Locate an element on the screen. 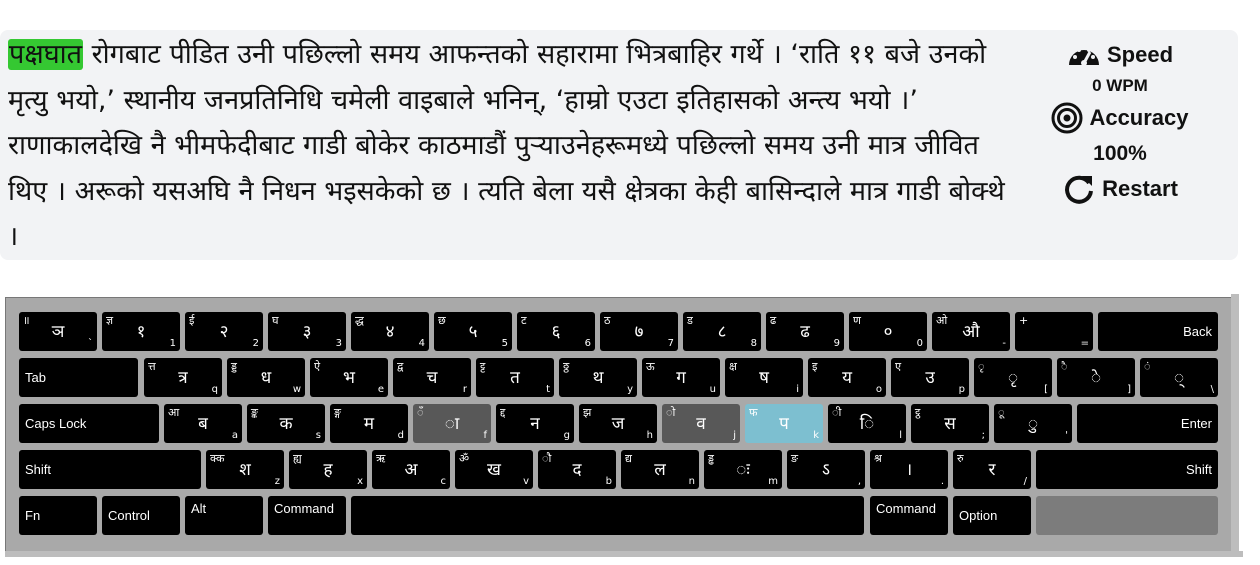  key-english-char: n is located at coordinates (691, 481).